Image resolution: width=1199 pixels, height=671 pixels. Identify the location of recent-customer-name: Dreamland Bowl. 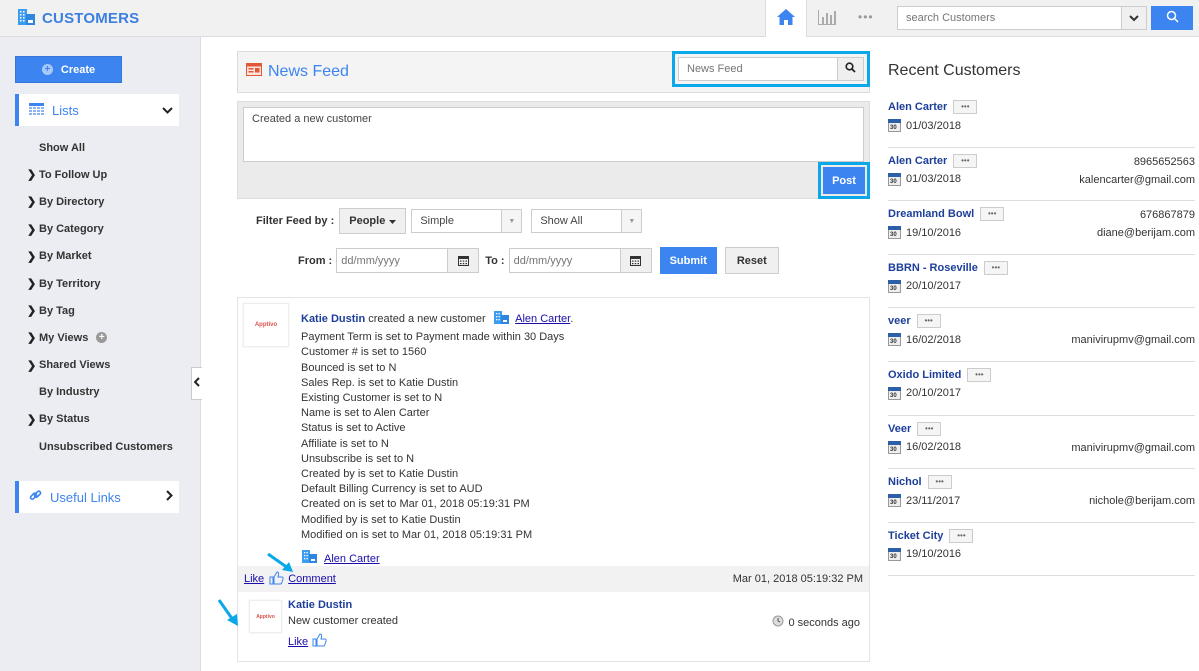
(931, 214).